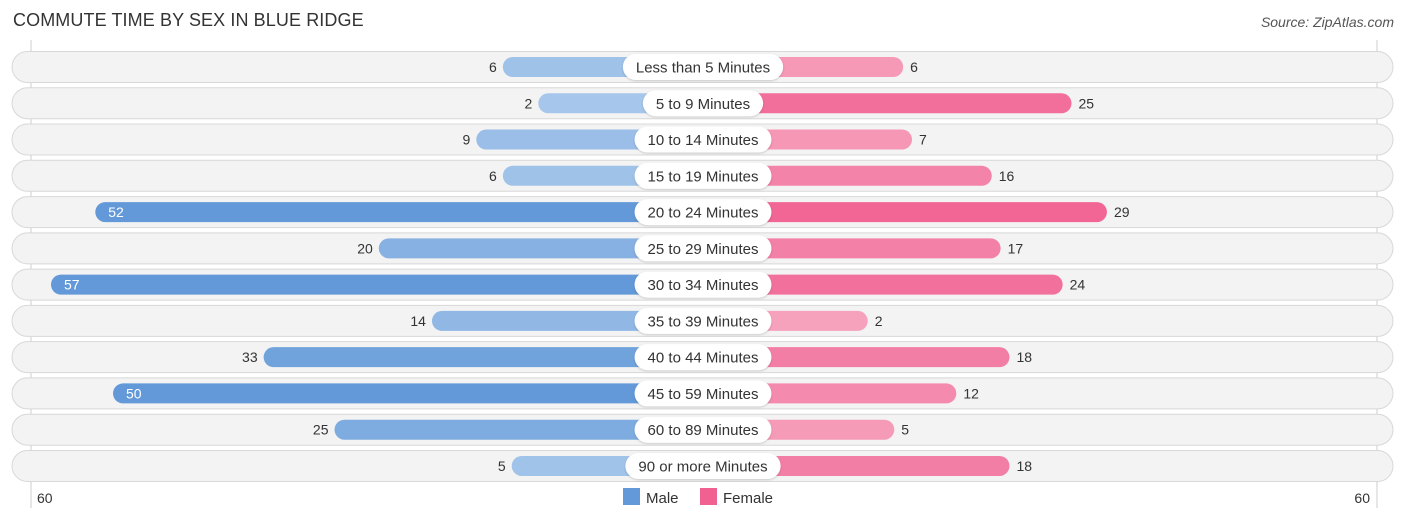 This screenshot has width=1406, height=522. What do you see at coordinates (1362, 498) in the screenshot?
I see `axis-label-right: 60` at bounding box center [1362, 498].